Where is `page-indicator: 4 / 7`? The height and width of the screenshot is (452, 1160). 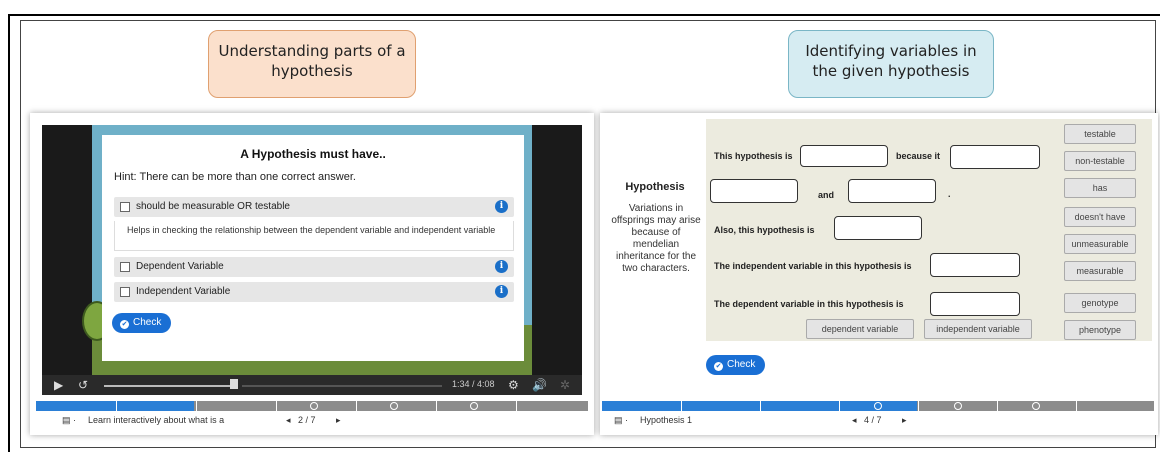
page-indicator: 4 / 7 is located at coordinates (873, 420).